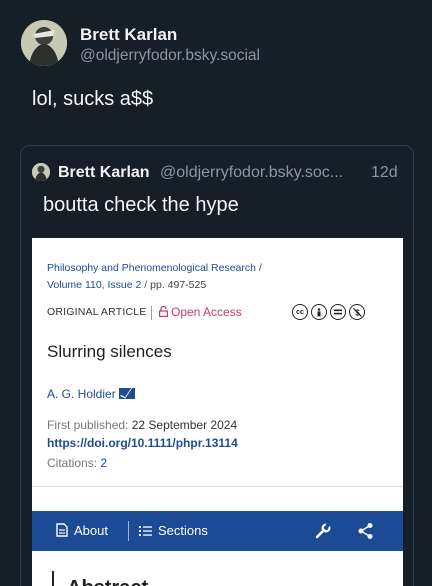 This screenshot has height=586, width=432. What do you see at coordinates (145, 531) in the screenshot?
I see `list-icon` at bounding box center [145, 531].